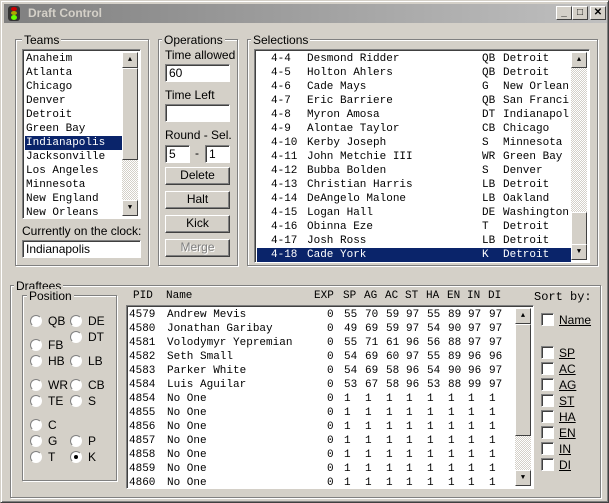 The image size is (609, 503). What do you see at coordinates (414, 213) in the screenshot?
I see `selection-row: 4-15 Logan Hall DE Washington` at bounding box center [414, 213].